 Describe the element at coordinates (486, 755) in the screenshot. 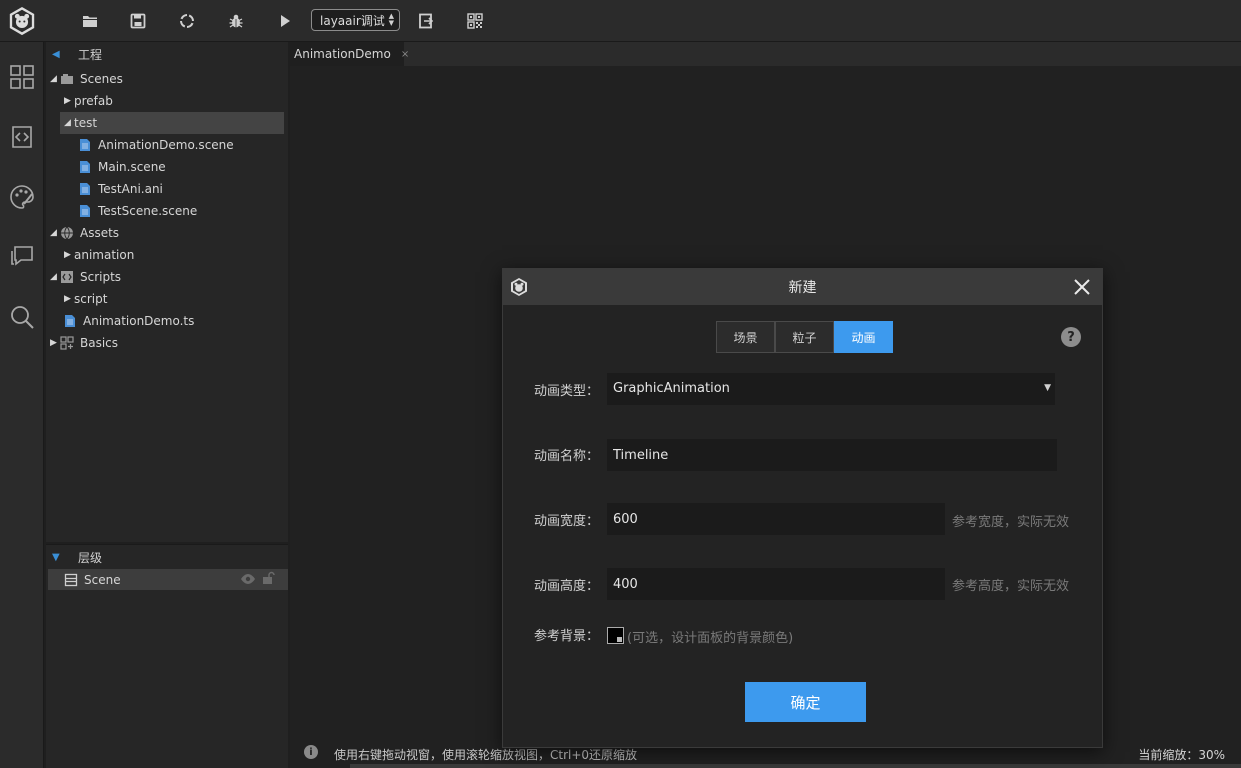

I see `status-tip: 使用右键拖动视窗，使用滚轮缩放视图，Ctrl+0还原缩放` at that location.